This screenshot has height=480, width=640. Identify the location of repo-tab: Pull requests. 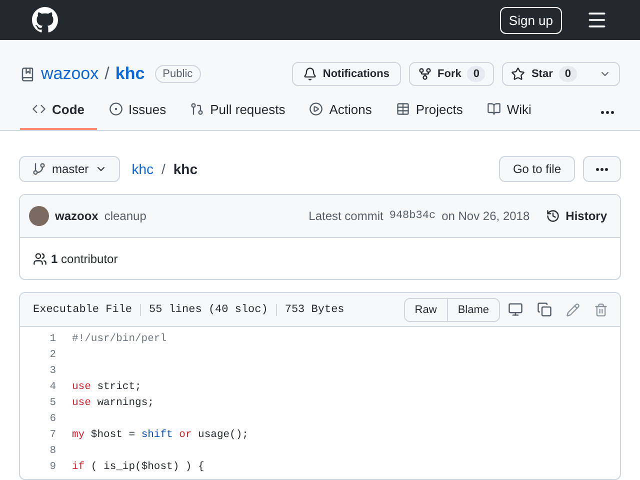
(238, 115).